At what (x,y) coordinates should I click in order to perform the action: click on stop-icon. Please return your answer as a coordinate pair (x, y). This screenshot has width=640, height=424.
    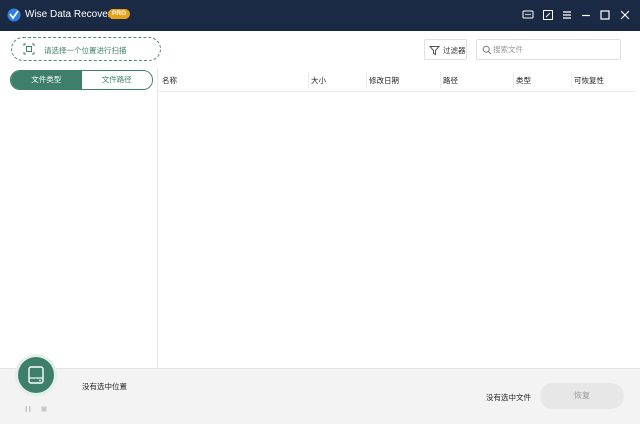
    Looking at the image, I should click on (44, 409).